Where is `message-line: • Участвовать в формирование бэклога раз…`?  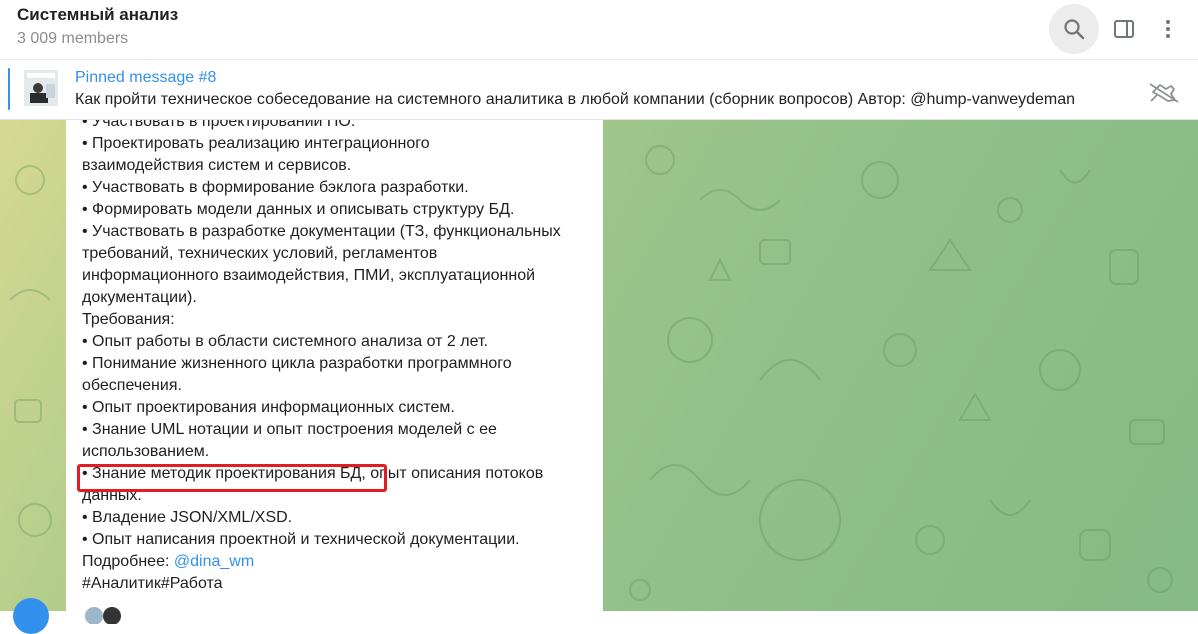 message-line: • Участвовать в формирование бэклога раз… is located at coordinates (275, 187).